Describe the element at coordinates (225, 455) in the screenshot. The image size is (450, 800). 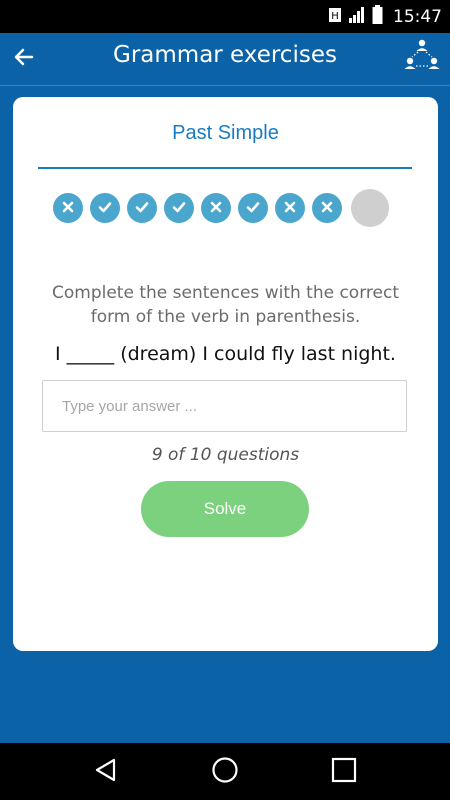
I see `question-counter: 9 of 10 questions` at that location.